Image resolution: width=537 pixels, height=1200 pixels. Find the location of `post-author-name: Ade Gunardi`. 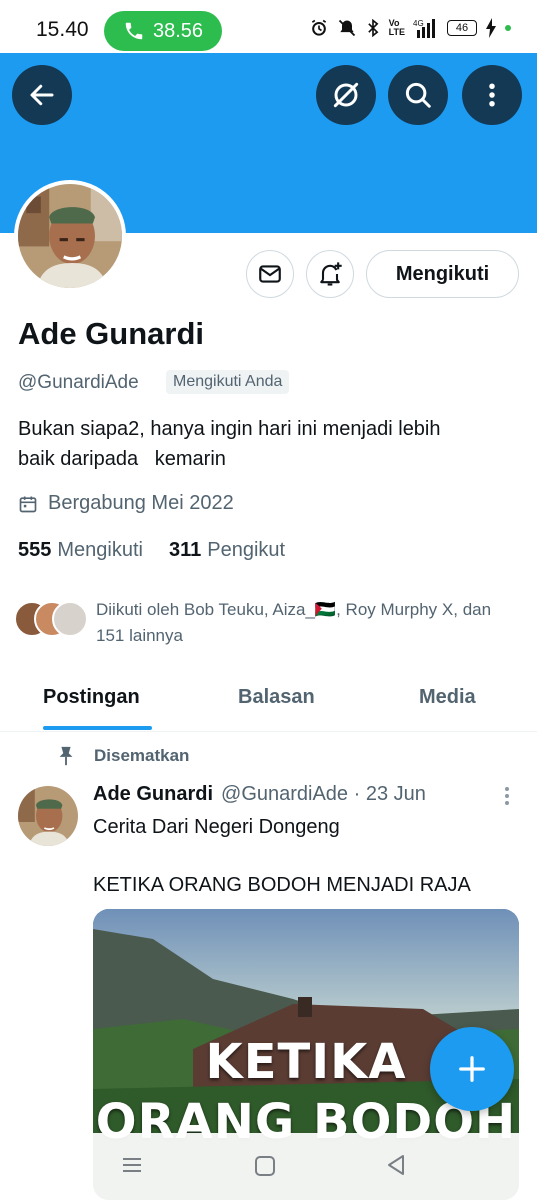

post-author-name: Ade Gunardi is located at coordinates (153, 794).